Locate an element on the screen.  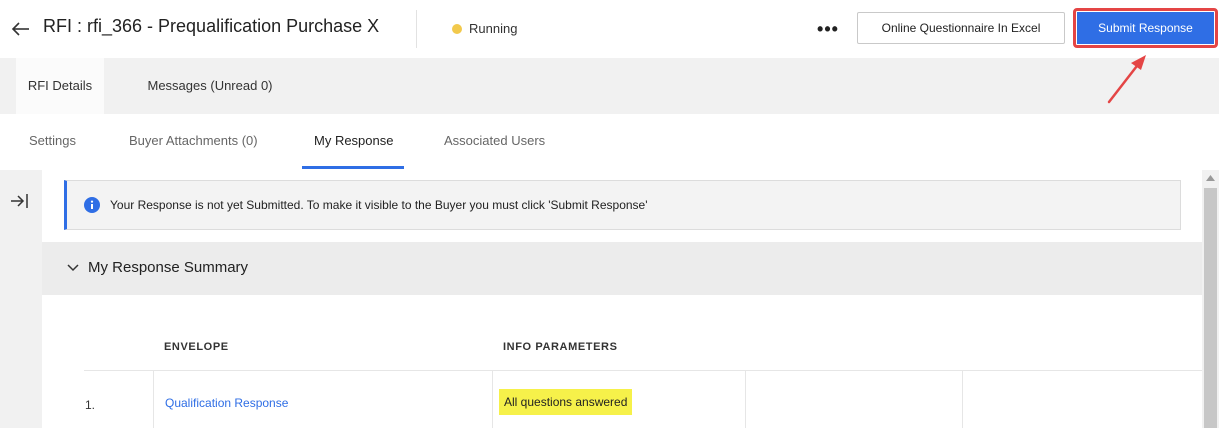
tab-associated-users: Associated Users is located at coordinates (494, 142).